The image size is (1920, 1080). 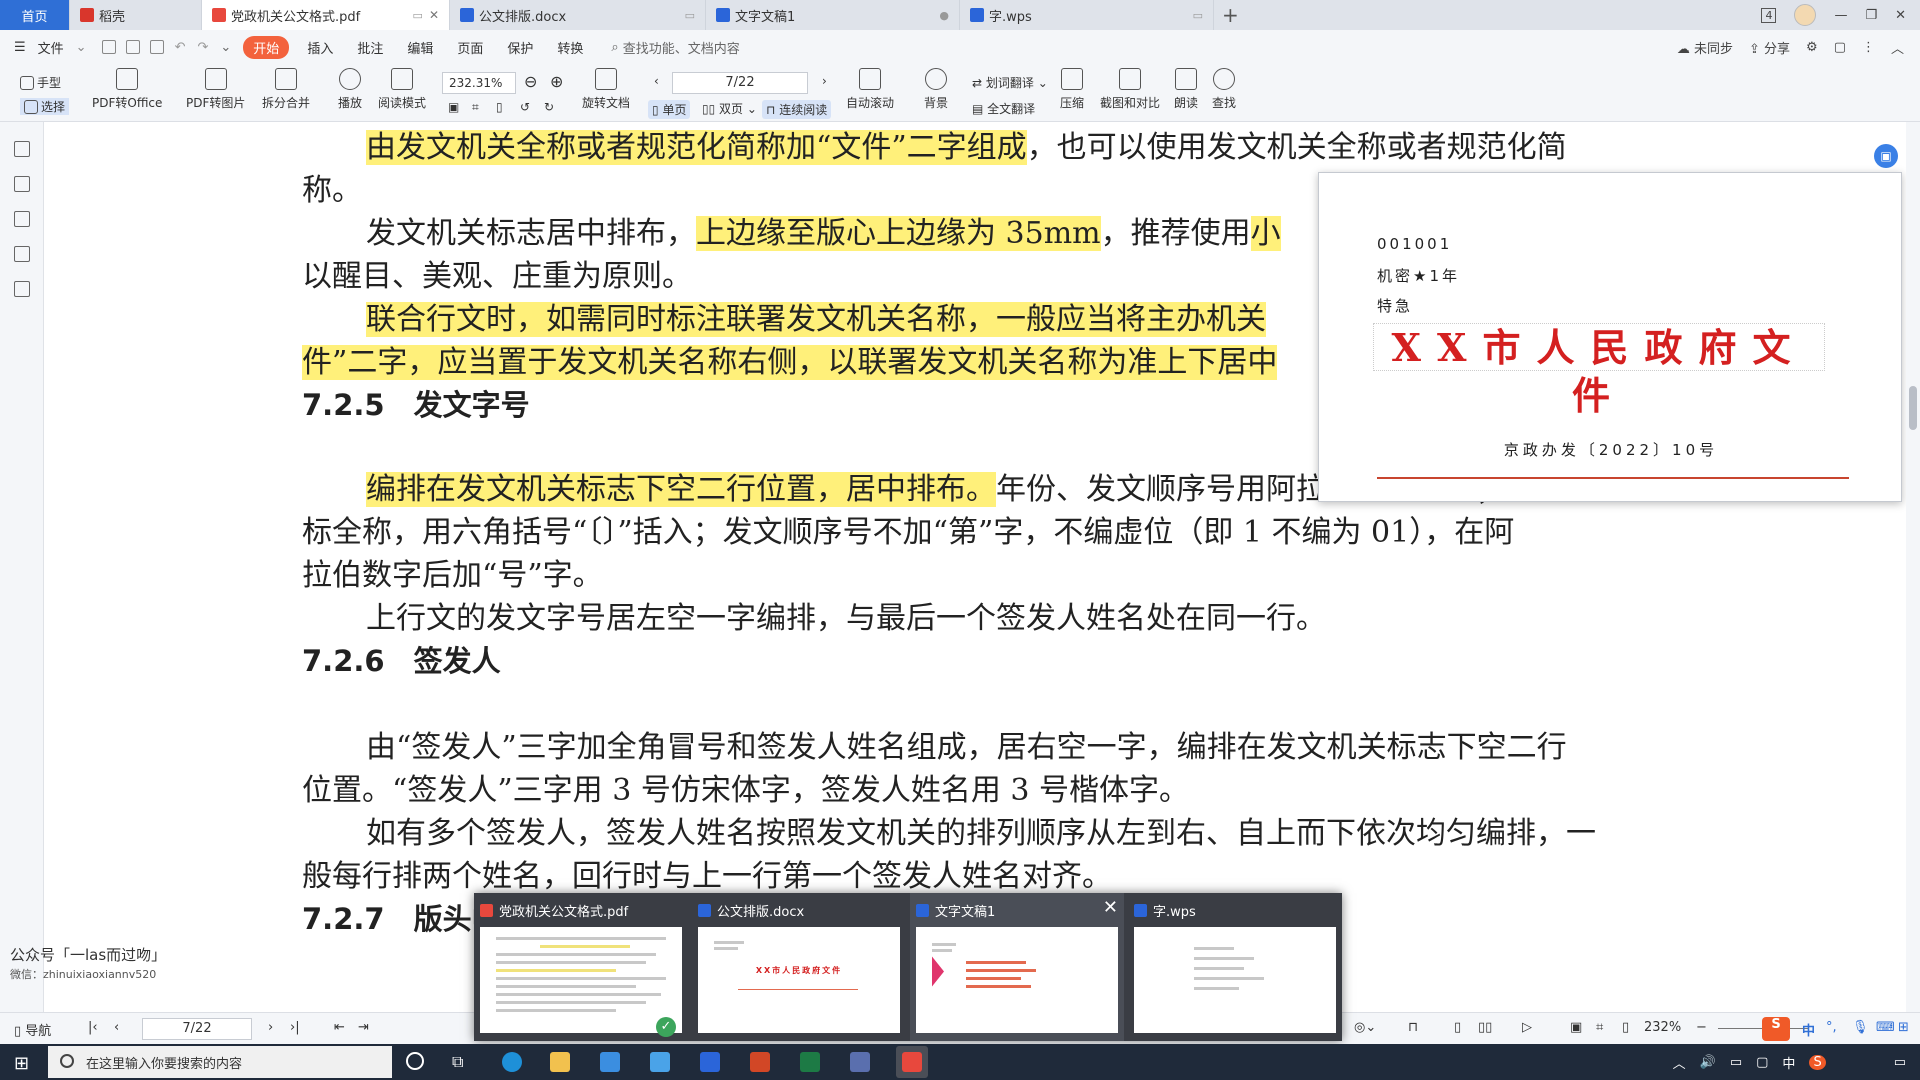 What do you see at coordinates (797, 109) in the screenshot?
I see `continuous-read-button: ⊓ 连续阅读` at bounding box center [797, 109].